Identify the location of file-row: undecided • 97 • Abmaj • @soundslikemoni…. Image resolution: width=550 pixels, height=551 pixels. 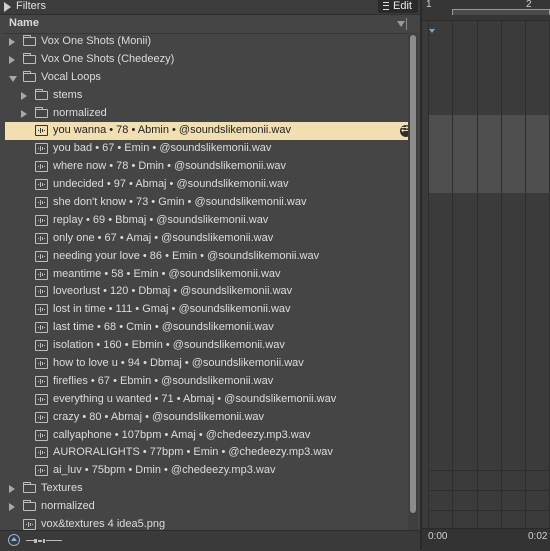
(205, 185).